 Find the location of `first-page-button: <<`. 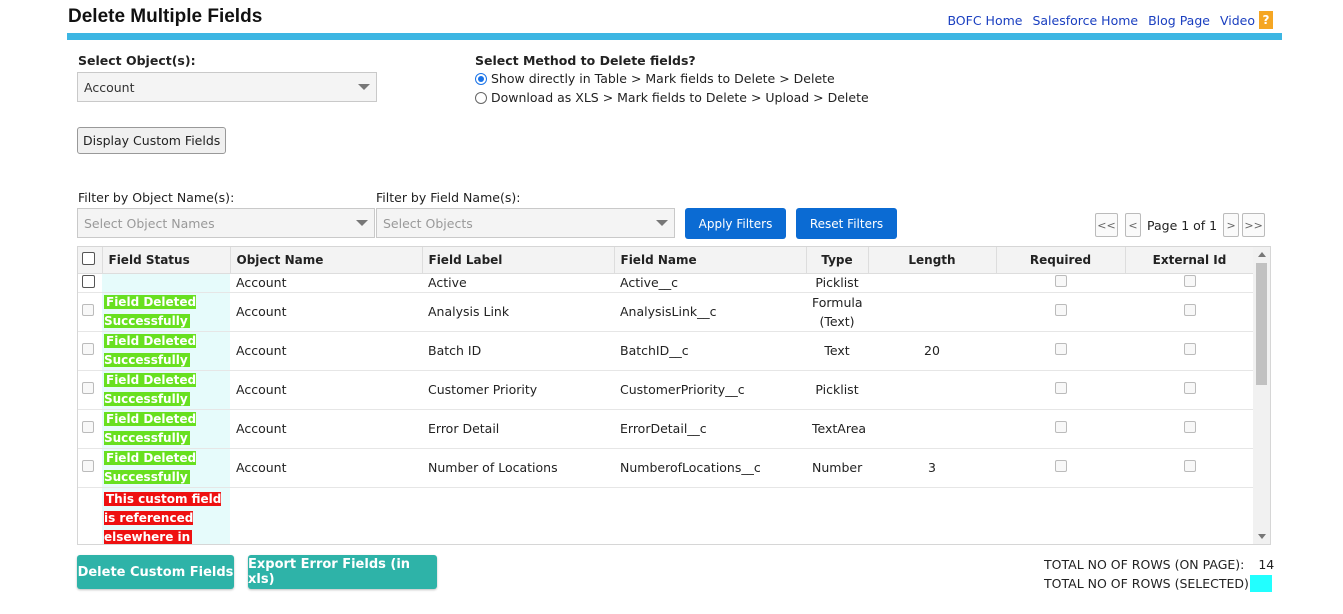

first-page-button: << is located at coordinates (1106, 225).